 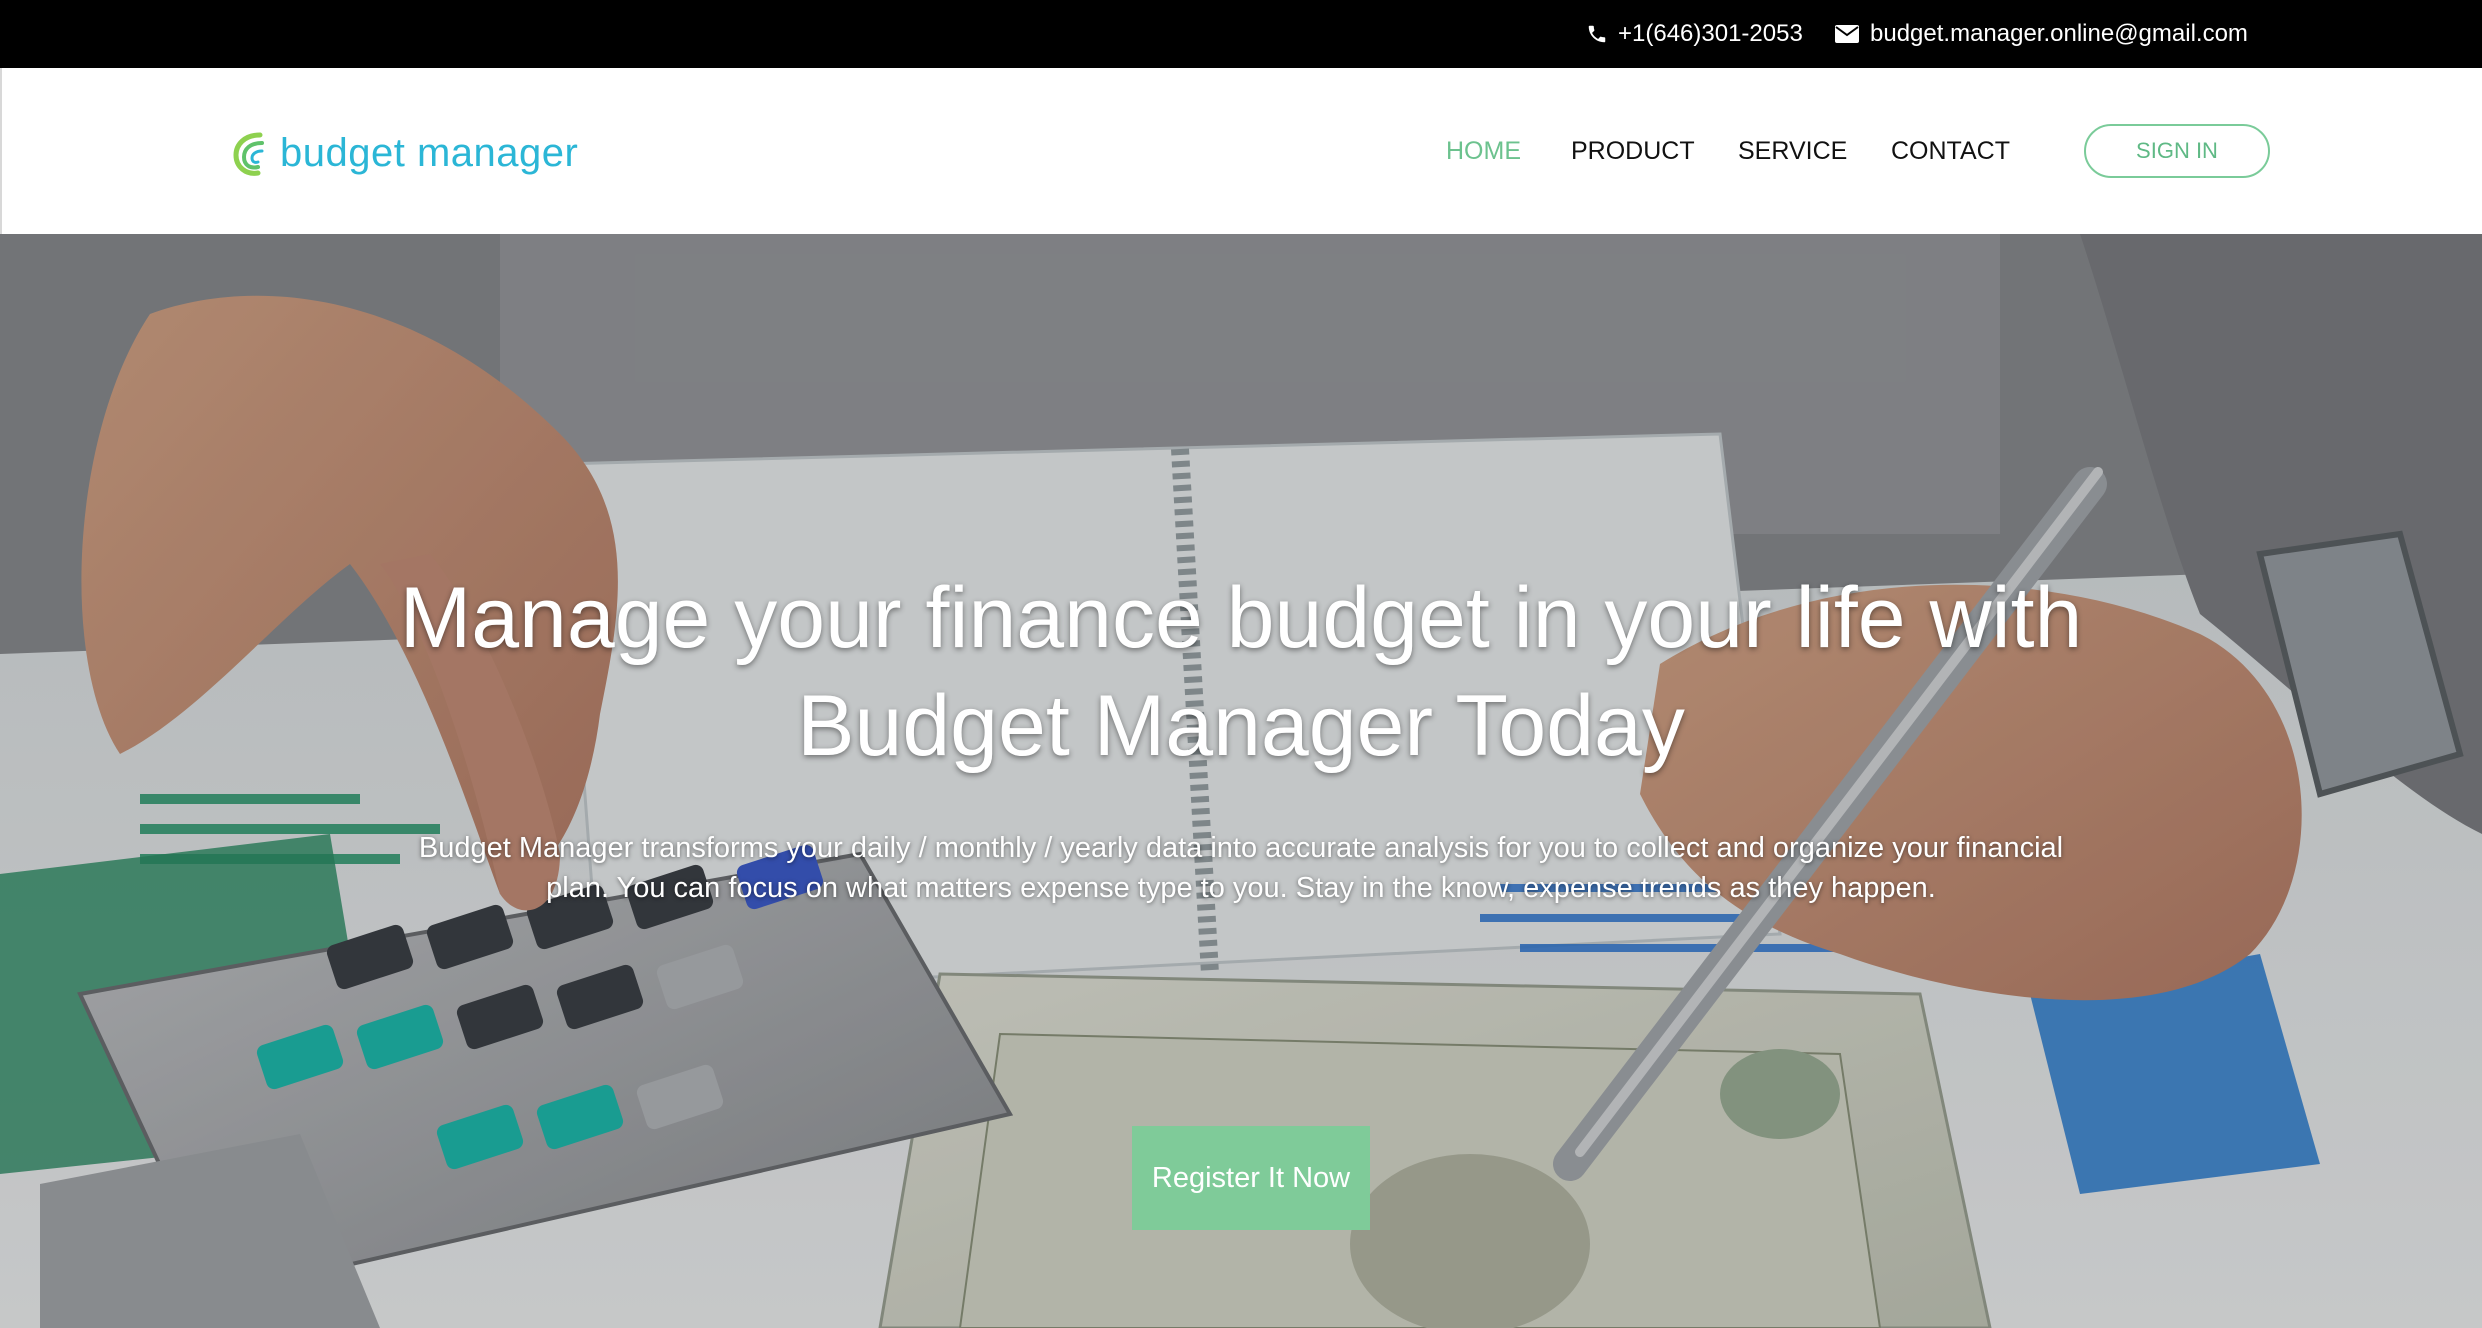 I want to click on envelope-icon, so click(x=1847, y=34).